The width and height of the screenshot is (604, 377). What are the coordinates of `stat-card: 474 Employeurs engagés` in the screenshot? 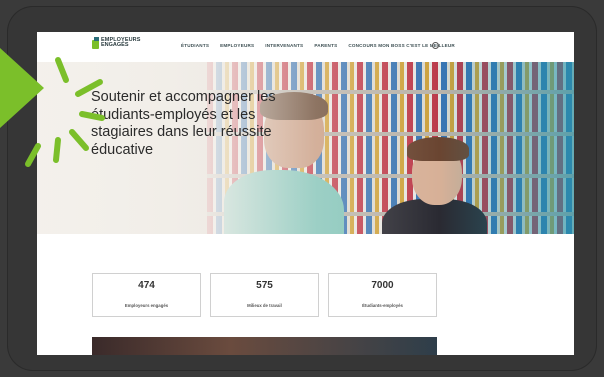 It's located at (146, 295).